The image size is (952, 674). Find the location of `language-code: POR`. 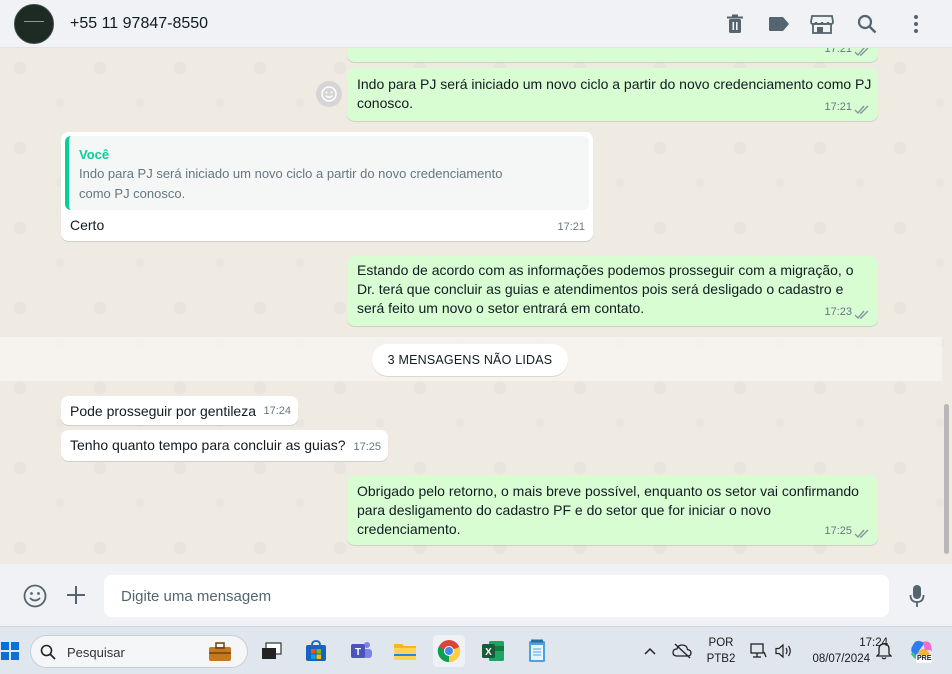

language-code: POR is located at coordinates (721, 643).